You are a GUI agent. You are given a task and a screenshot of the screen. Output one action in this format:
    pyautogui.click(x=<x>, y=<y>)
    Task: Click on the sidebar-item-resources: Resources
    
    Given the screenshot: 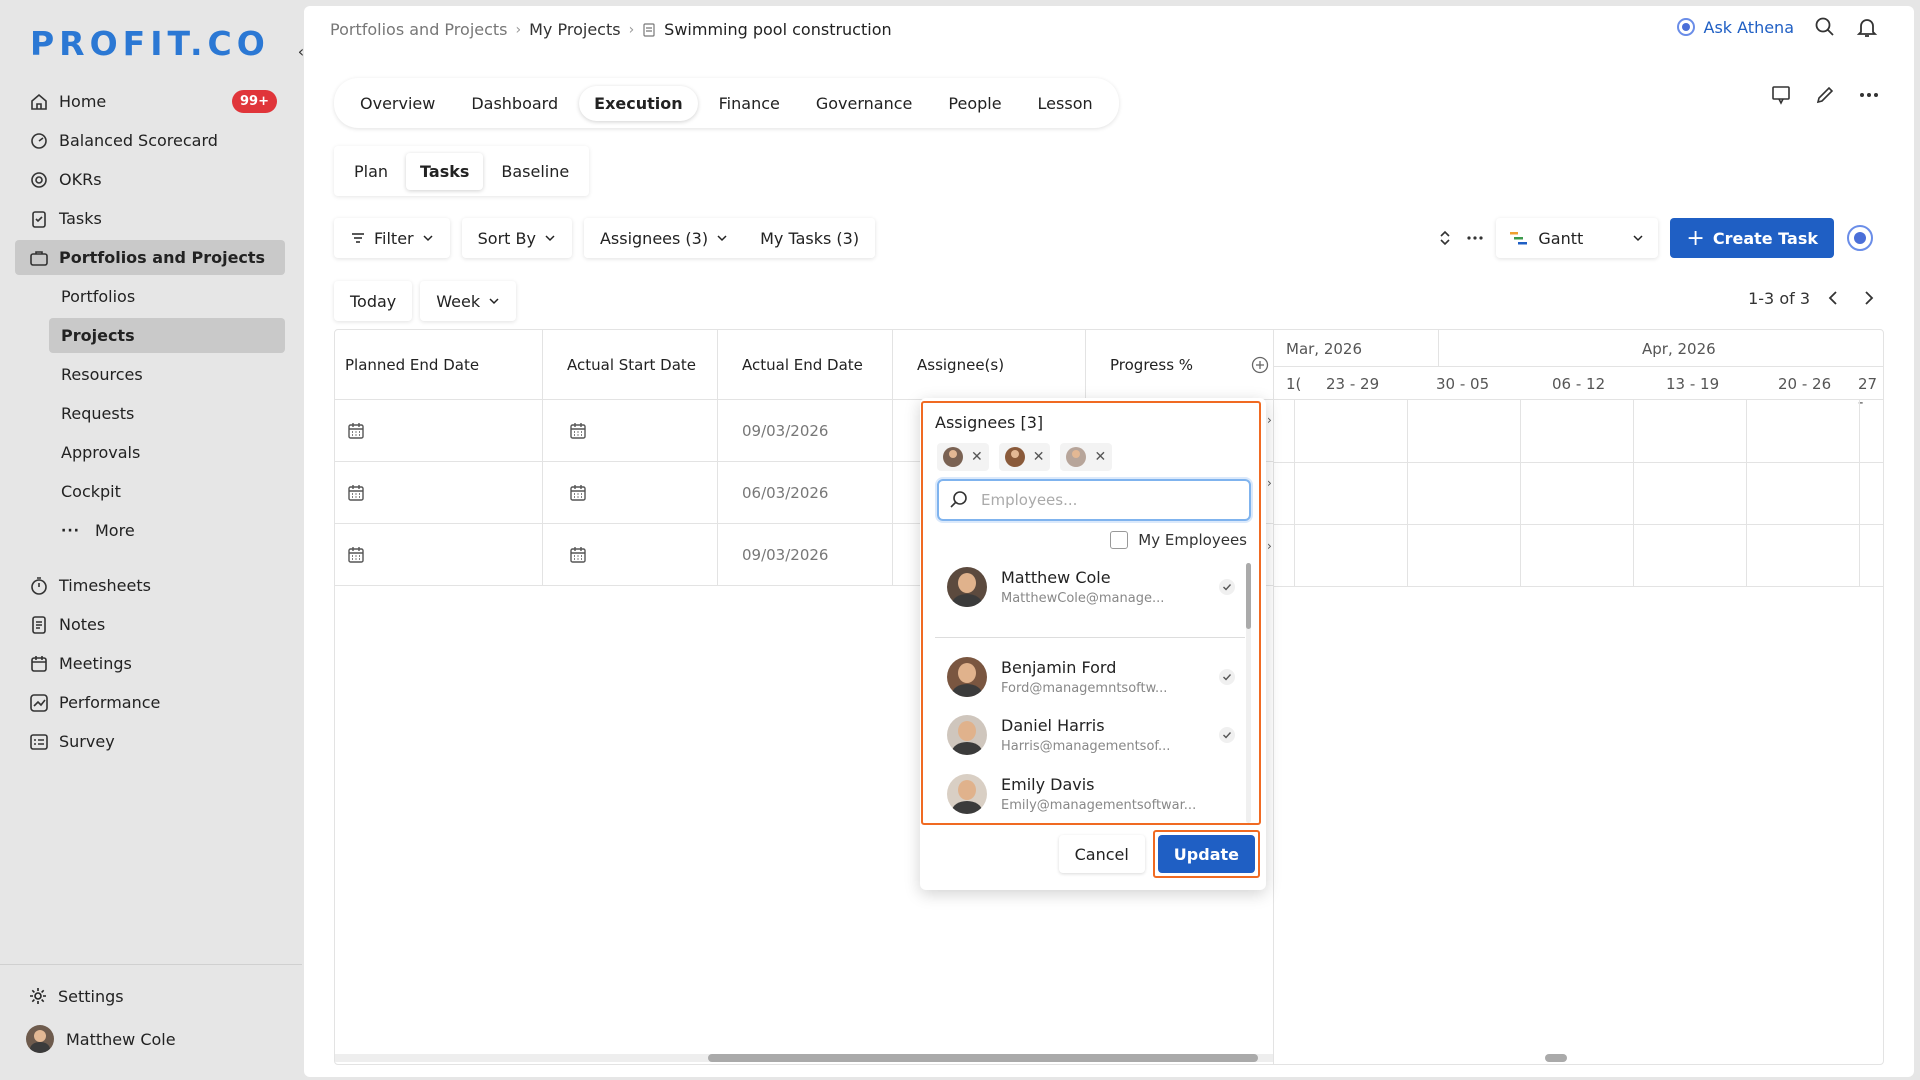 What is the action you would take?
    pyautogui.click(x=167, y=374)
    